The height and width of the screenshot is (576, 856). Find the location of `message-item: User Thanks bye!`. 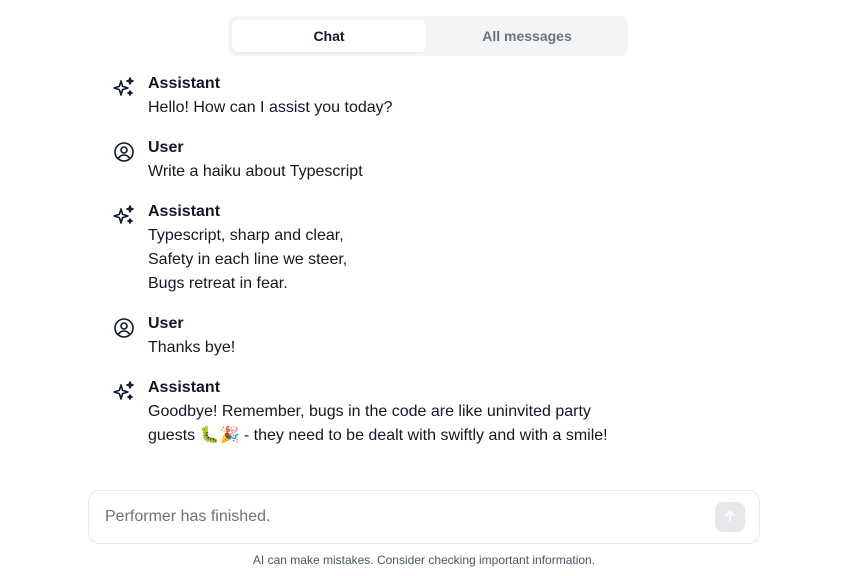

message-item: User Thanks bye! is located at coordinates (390, 336).